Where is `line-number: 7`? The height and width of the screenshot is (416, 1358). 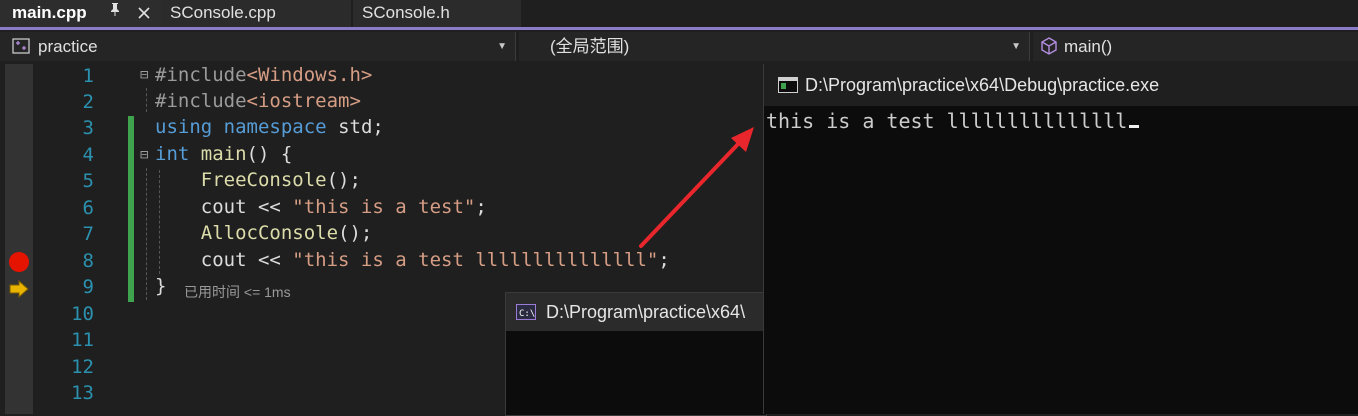
line-number: 7 is located at coordinates (88, 234).